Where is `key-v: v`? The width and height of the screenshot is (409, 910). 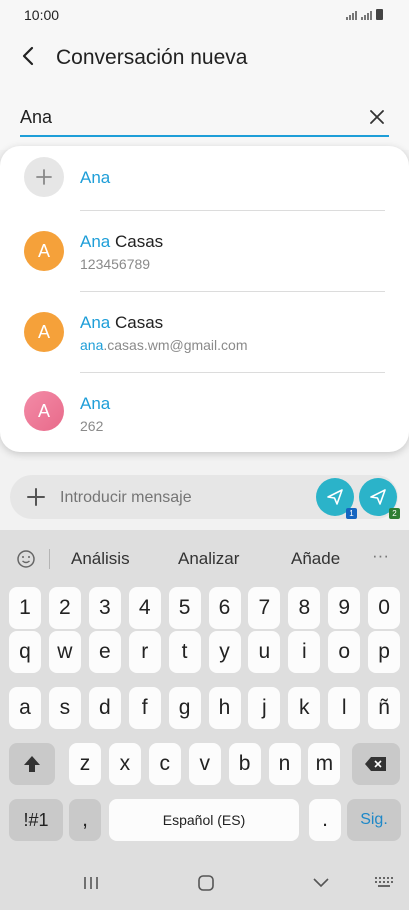
key-v: v is located at coordinates (204, 764).